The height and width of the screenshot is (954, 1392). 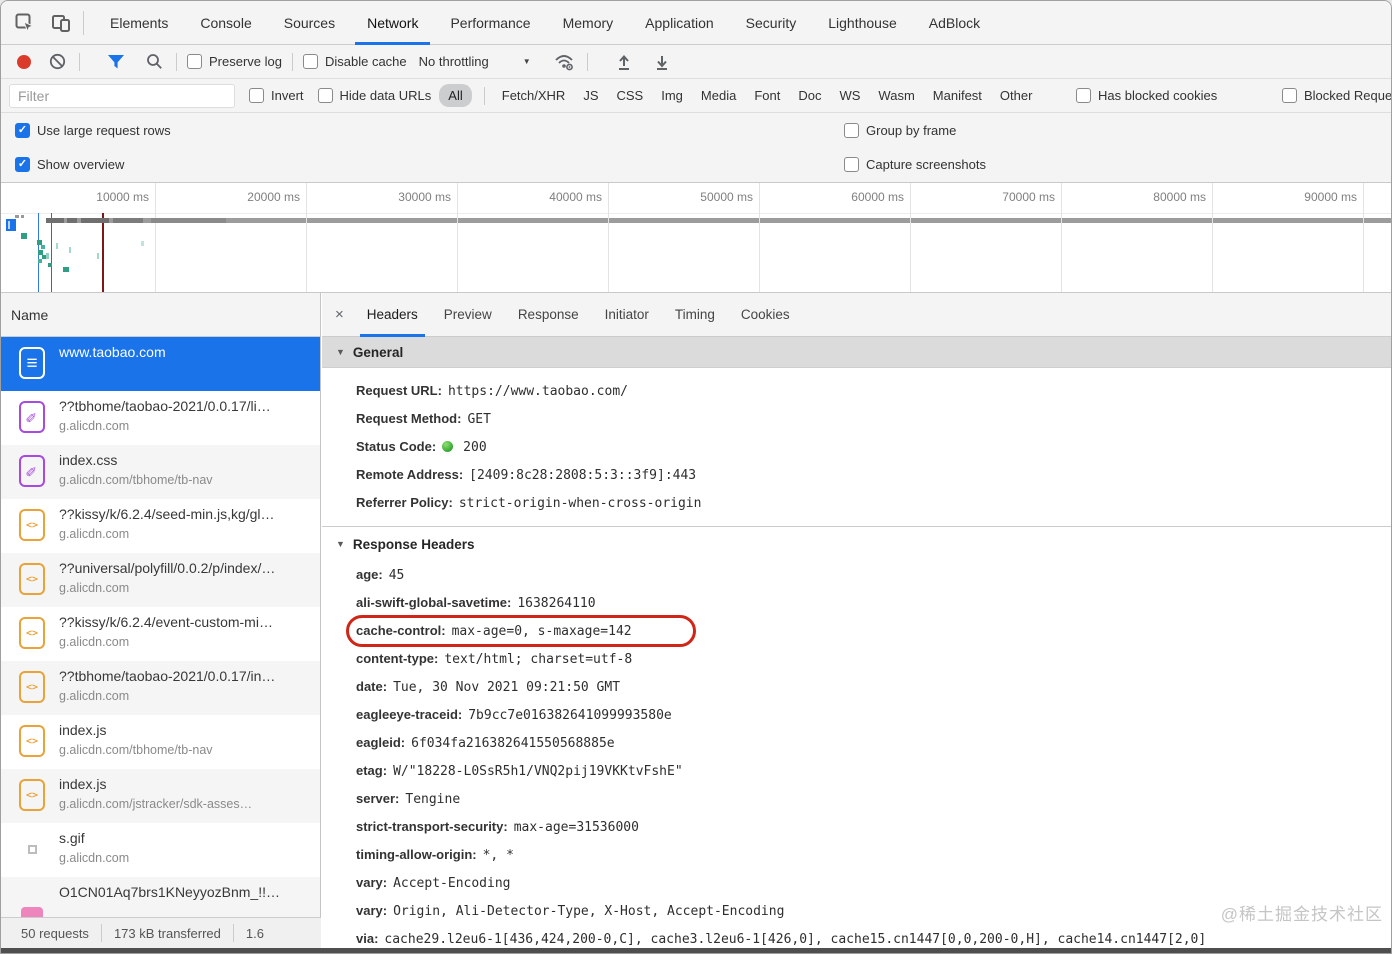 What do you see at coordinates (32, 902) in the screenshot?
I see `resource-type-icon-img-partial` at bounding box center [32, 902].